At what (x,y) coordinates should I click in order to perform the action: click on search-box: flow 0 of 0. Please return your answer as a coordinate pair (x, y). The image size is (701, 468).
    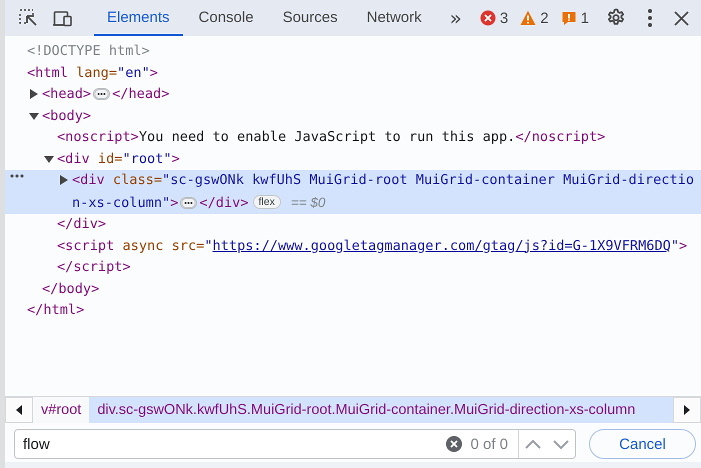
    Looking at the image, I should click on (295, 444).